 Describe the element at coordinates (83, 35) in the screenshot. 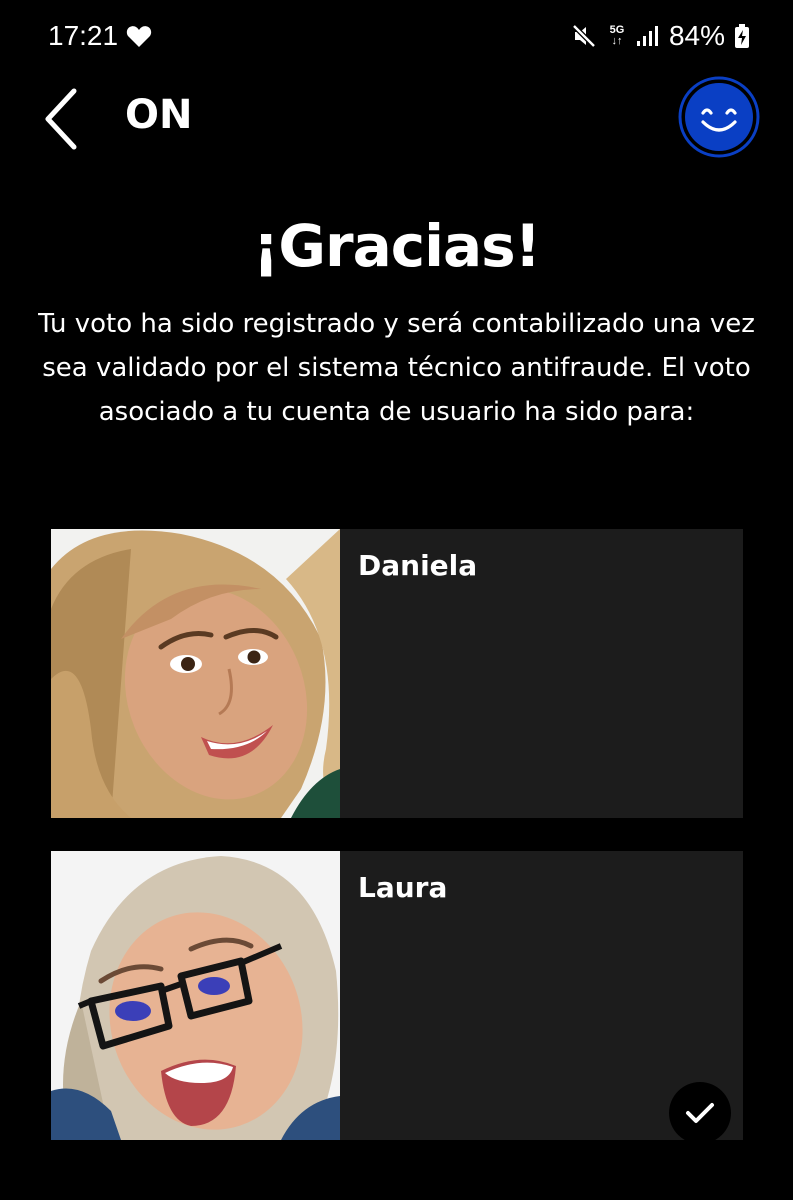

I see `status-time: 17:21` at that location.